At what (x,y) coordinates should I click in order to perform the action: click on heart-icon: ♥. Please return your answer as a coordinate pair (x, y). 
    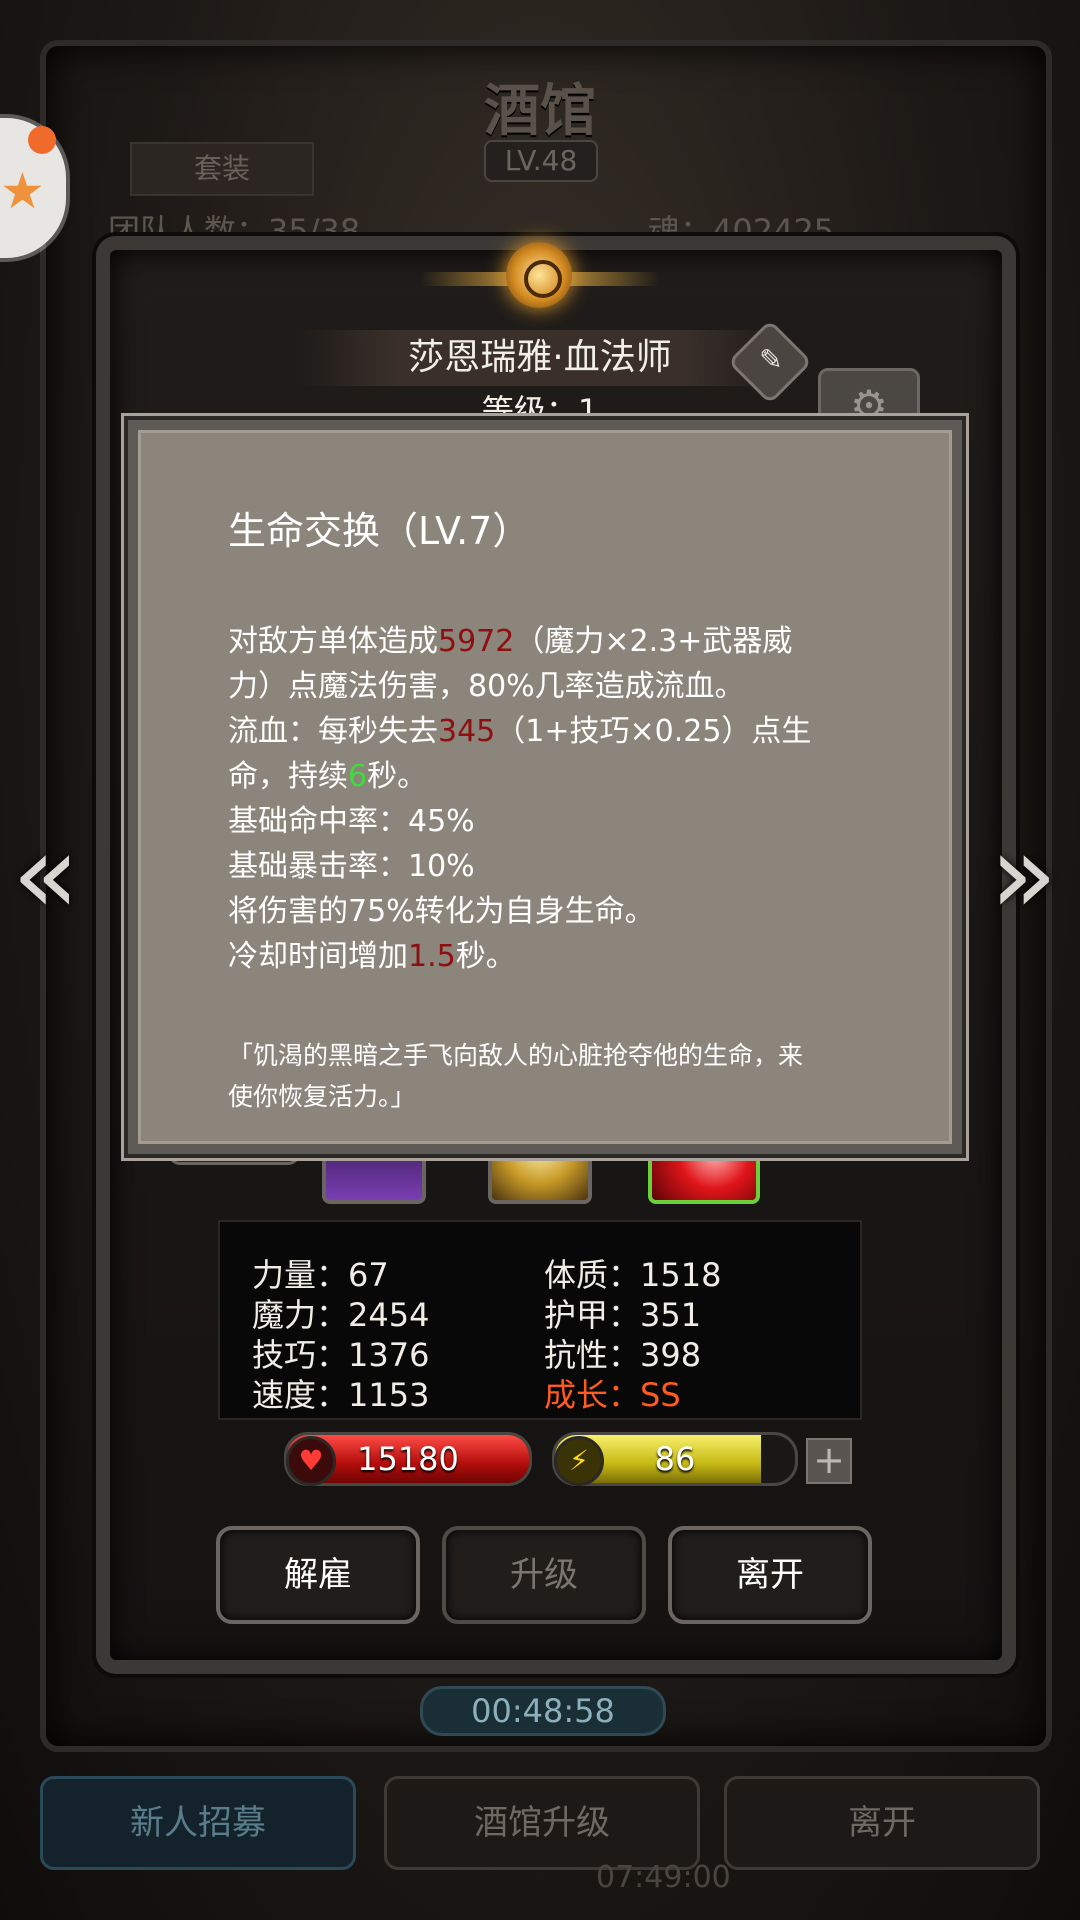
    Looking at the image, I should click on (311, 1461).